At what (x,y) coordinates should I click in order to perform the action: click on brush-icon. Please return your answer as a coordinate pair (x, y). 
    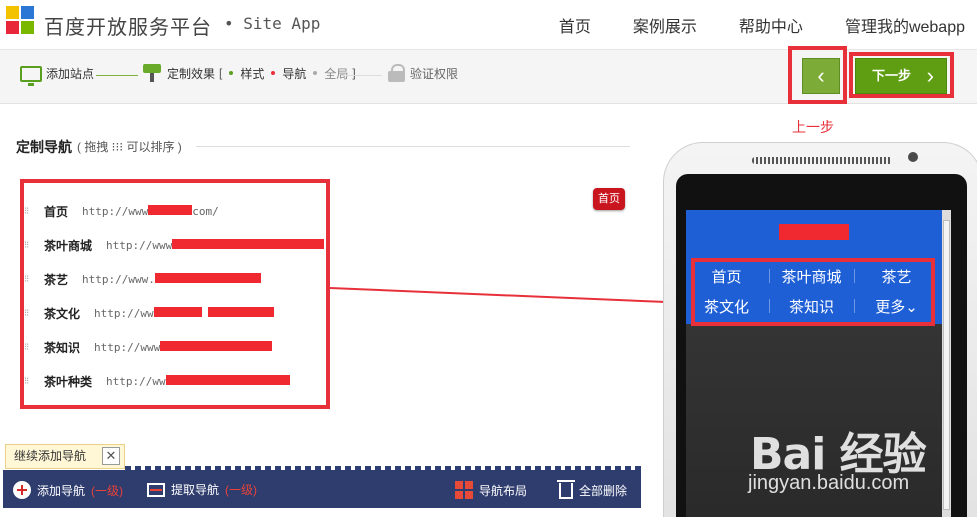
    Looking at the image, I should click on (153, 73).